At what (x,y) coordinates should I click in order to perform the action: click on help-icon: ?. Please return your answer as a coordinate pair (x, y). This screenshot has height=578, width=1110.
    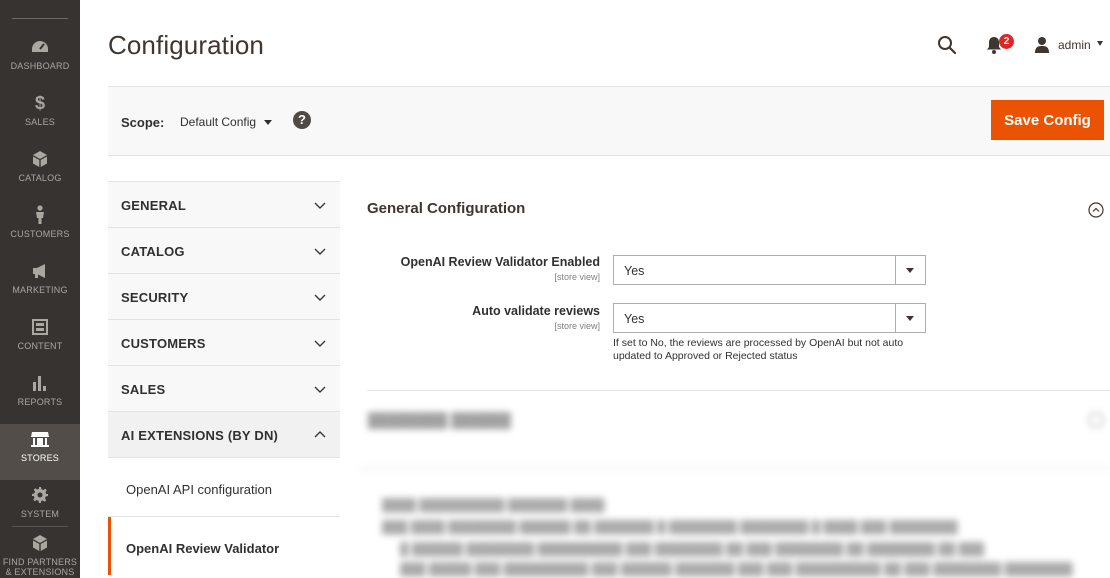
    Looking at the image, I should click on (302, 120).